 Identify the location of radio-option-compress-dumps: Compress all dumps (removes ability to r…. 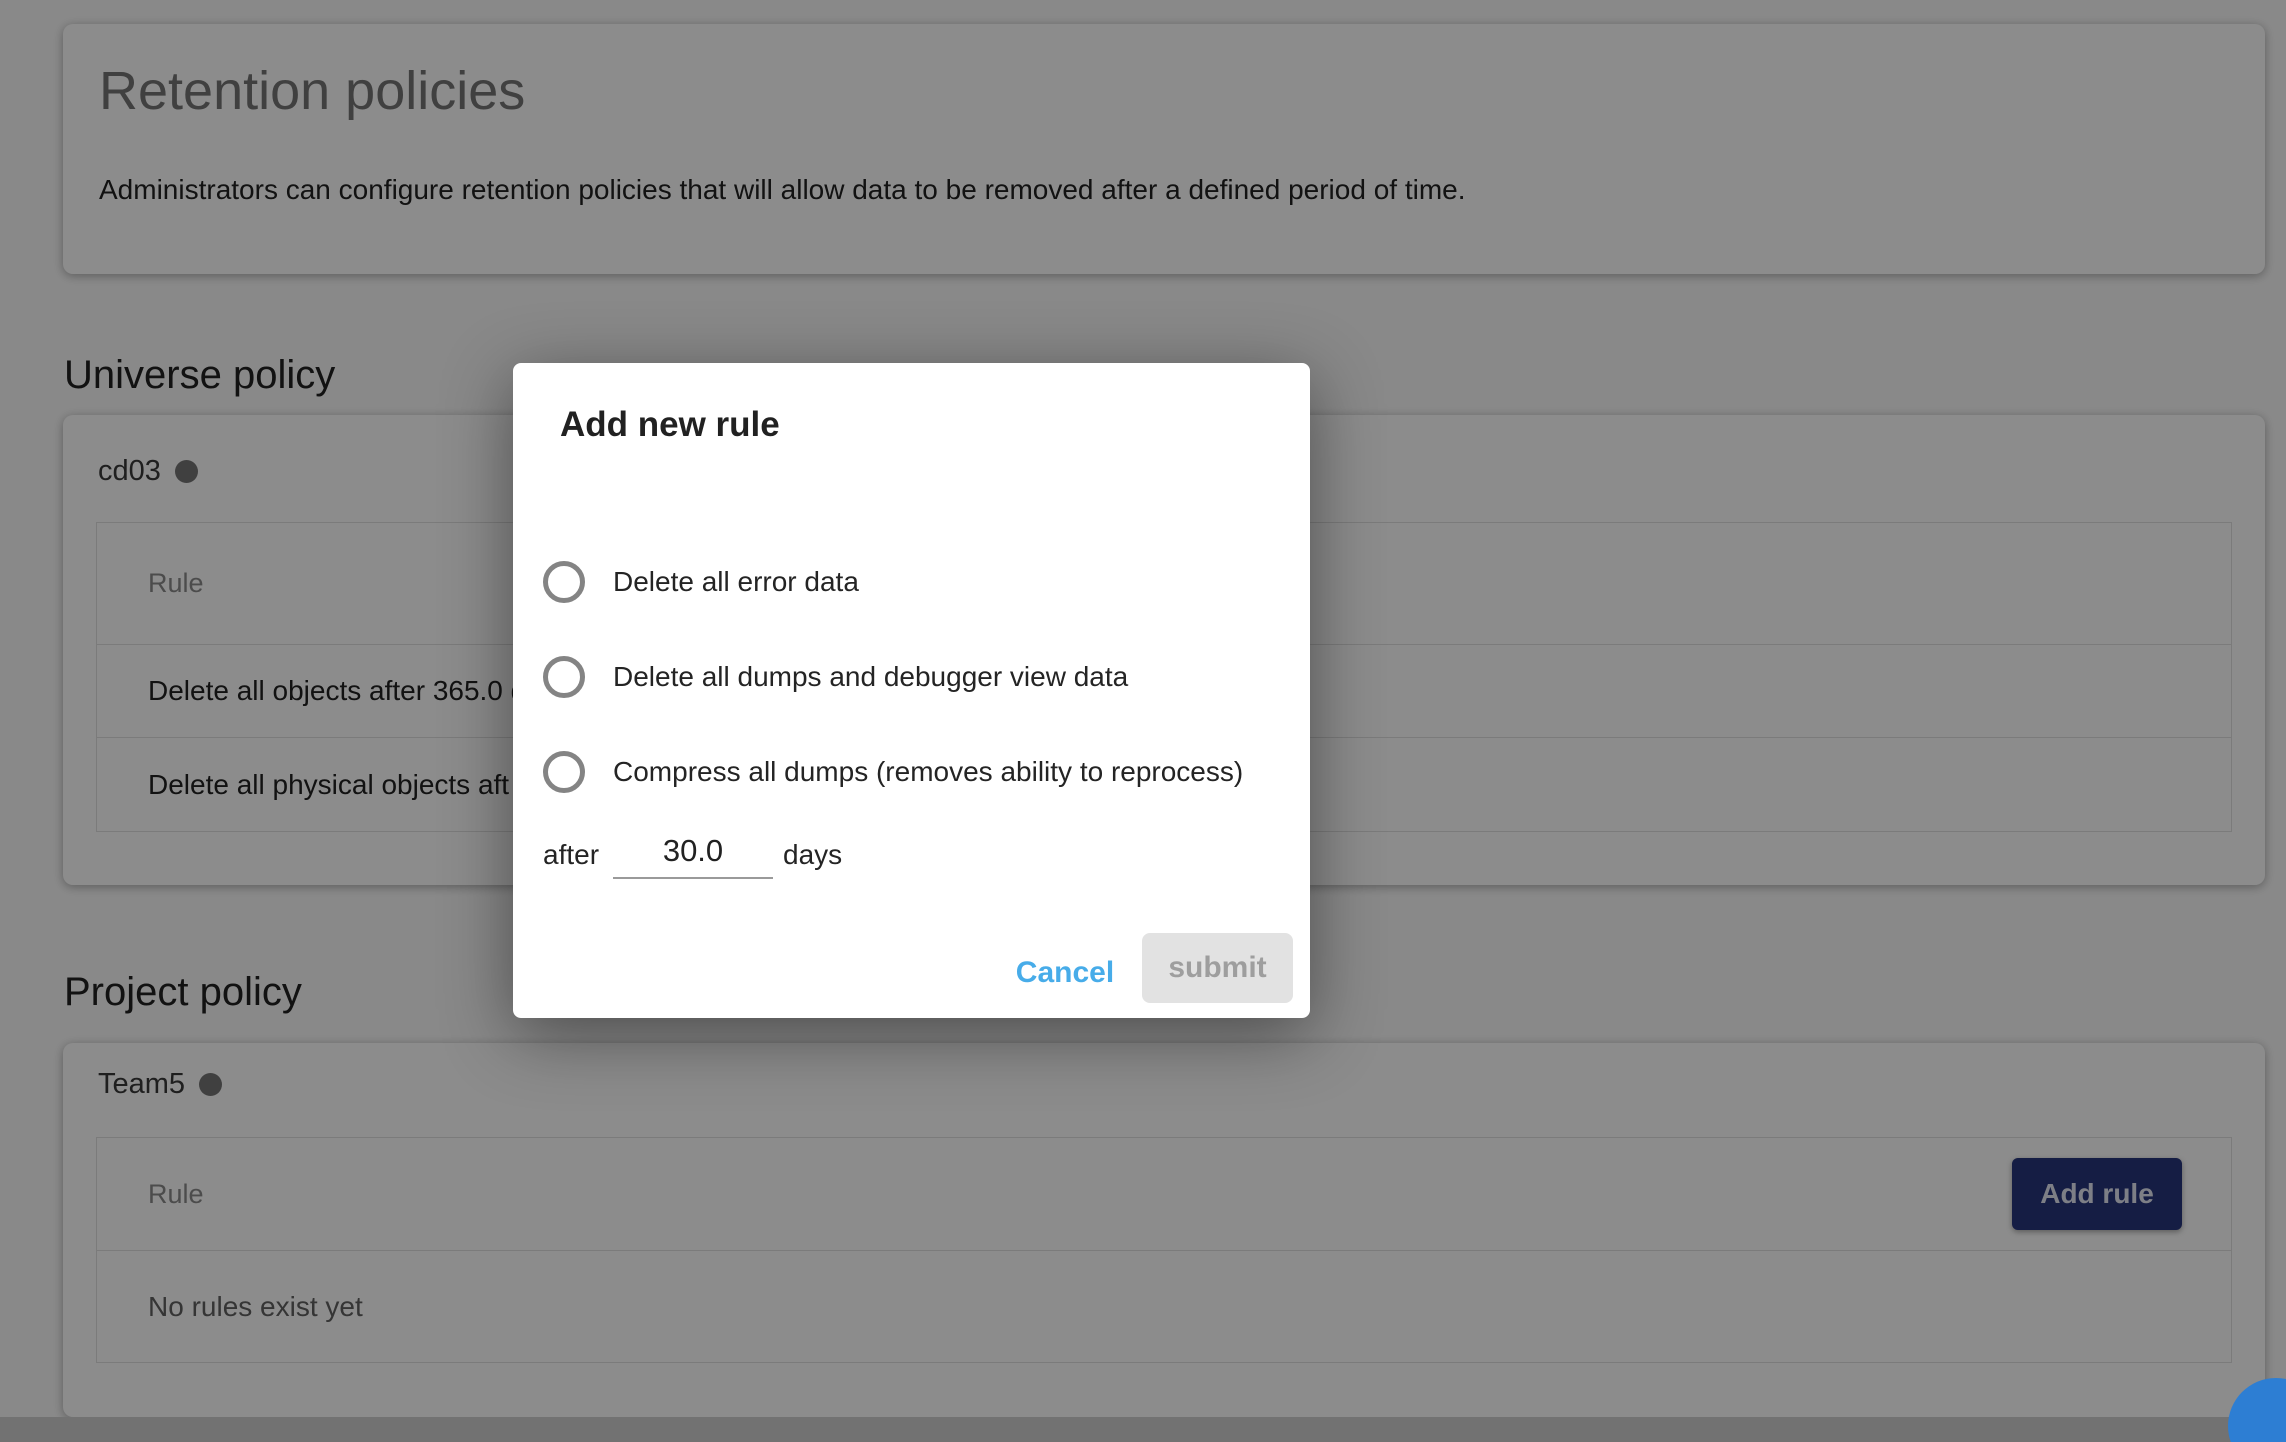
(893, 772).